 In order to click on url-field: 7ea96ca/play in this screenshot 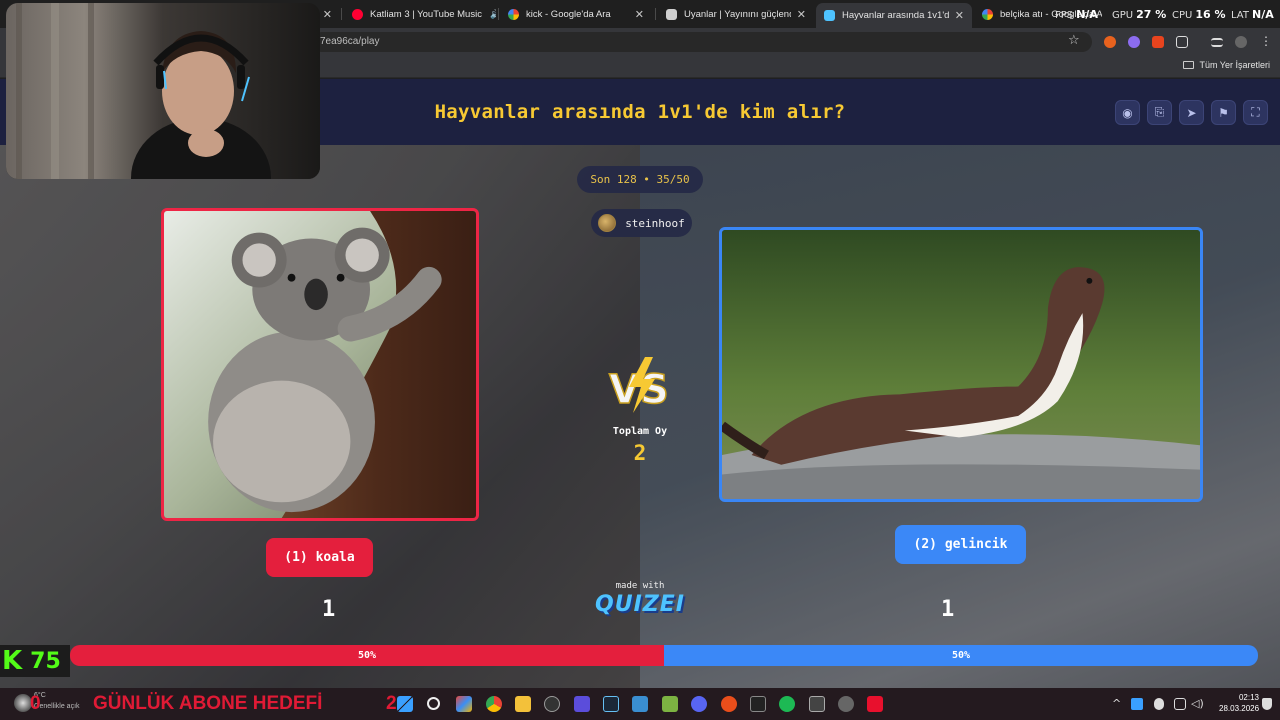, I will do `click(702, 42)`.